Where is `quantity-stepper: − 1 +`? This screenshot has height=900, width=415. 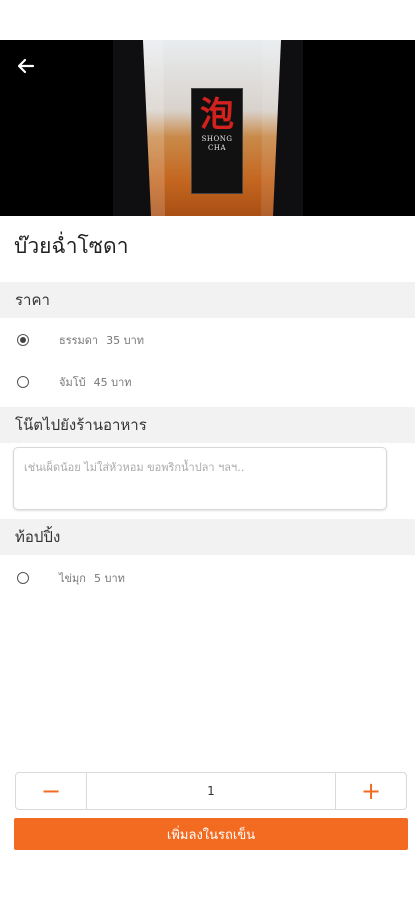
quantity-stepper: − 1 + is located at coordinates (211, 791).